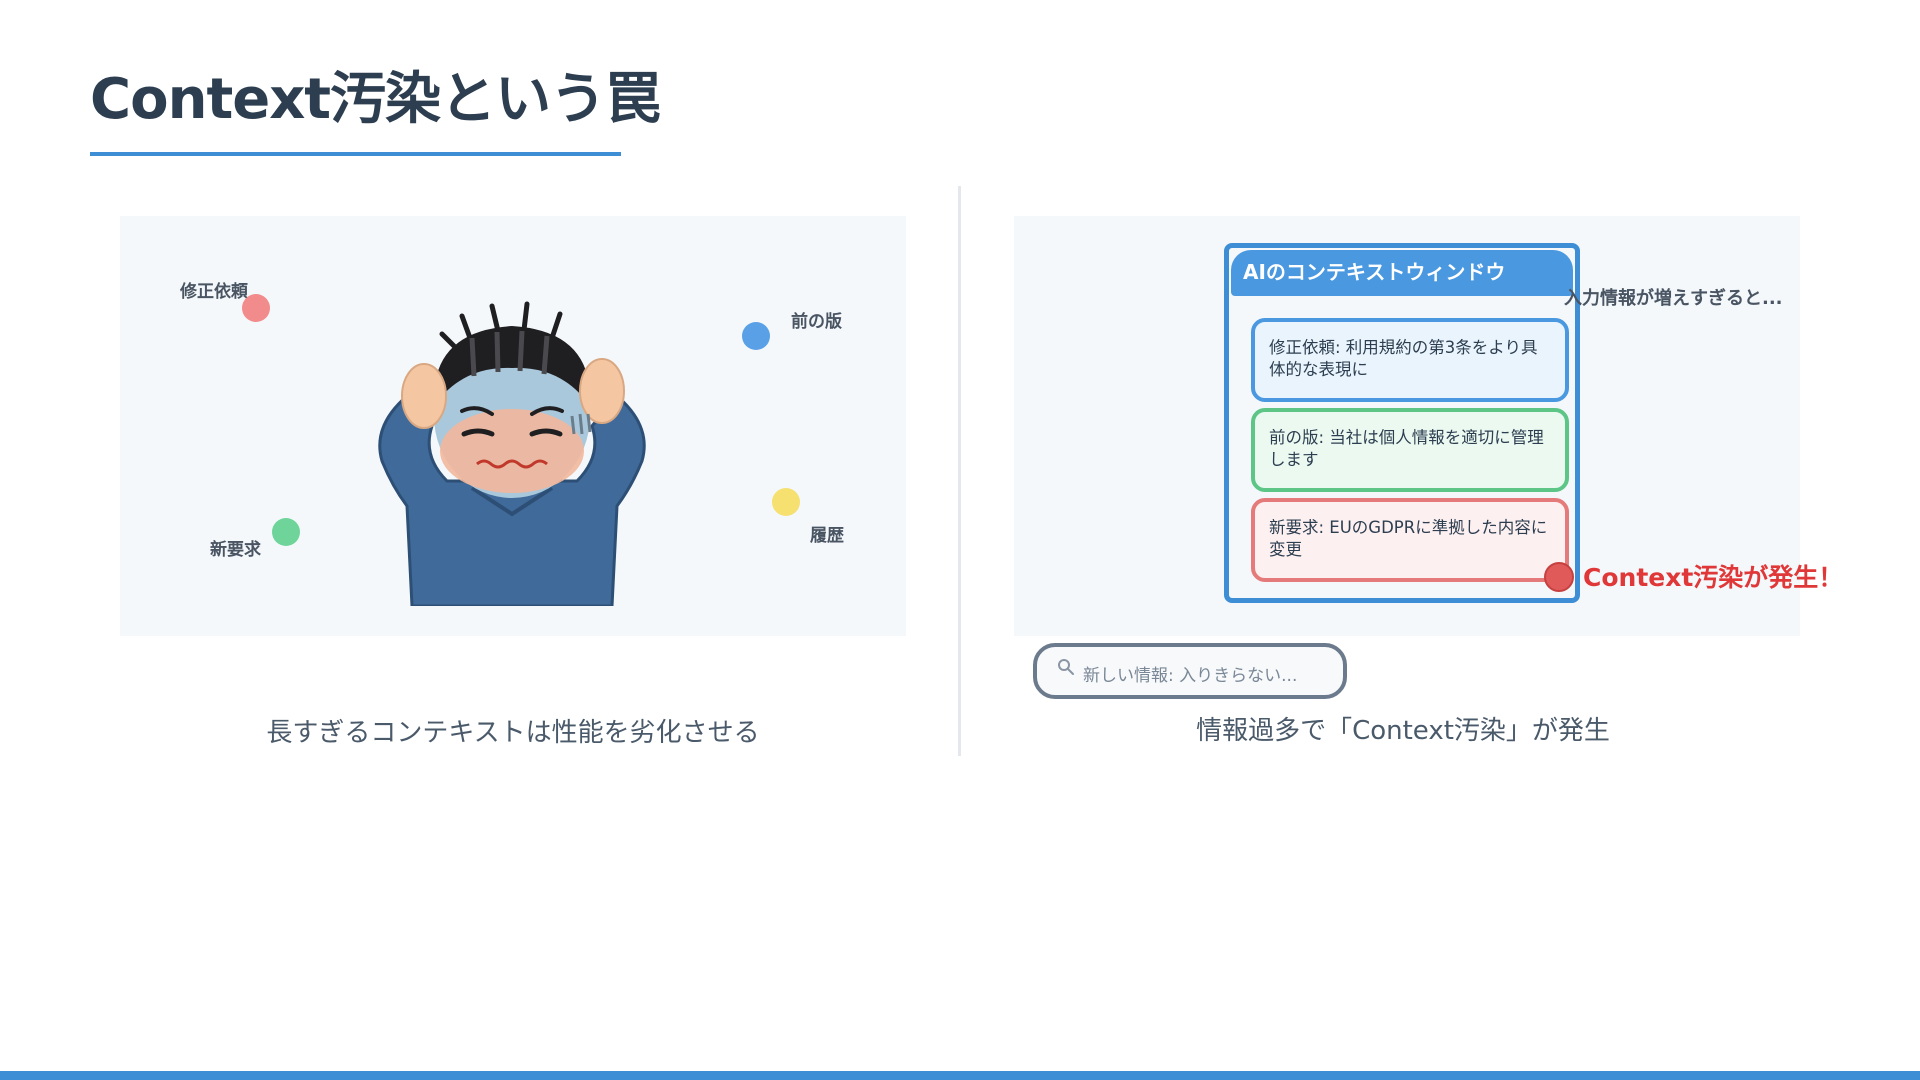 The width and height of the screenshot is (1920, 1080). I want to click on new-request-dot, so click(286, 532).